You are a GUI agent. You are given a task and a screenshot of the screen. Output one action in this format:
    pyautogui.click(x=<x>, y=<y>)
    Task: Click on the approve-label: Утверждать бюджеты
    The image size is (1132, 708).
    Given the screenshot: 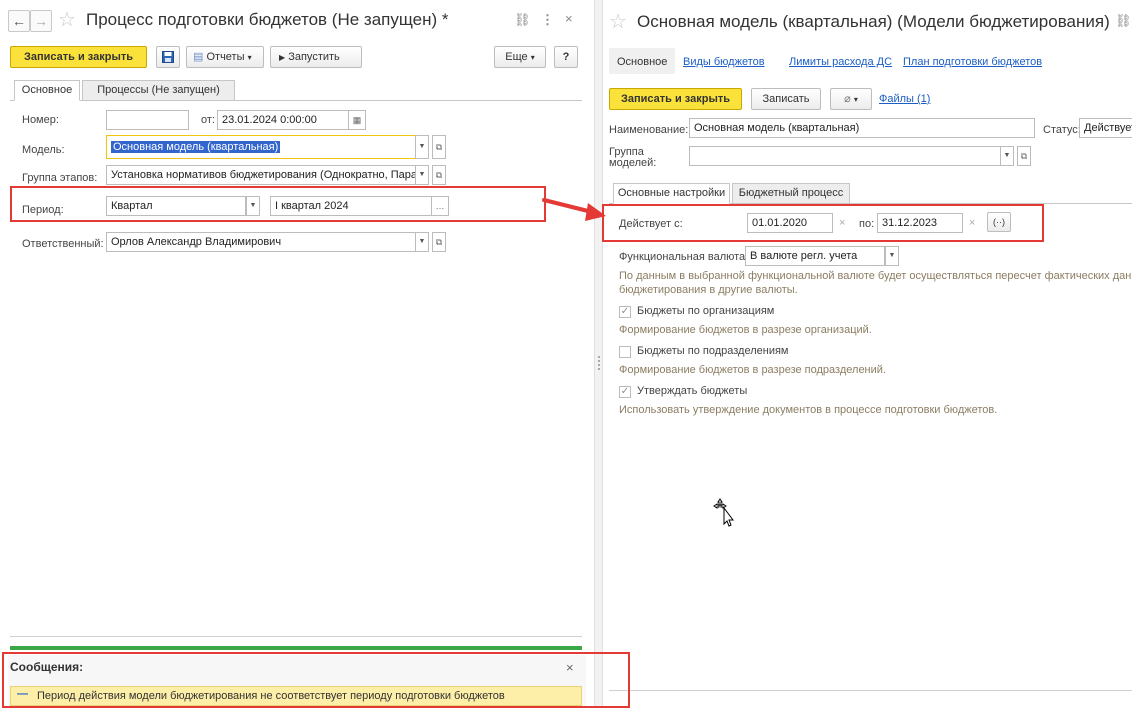 What is the action you would take?
    pyautogui.click(x=692, y=391)
    